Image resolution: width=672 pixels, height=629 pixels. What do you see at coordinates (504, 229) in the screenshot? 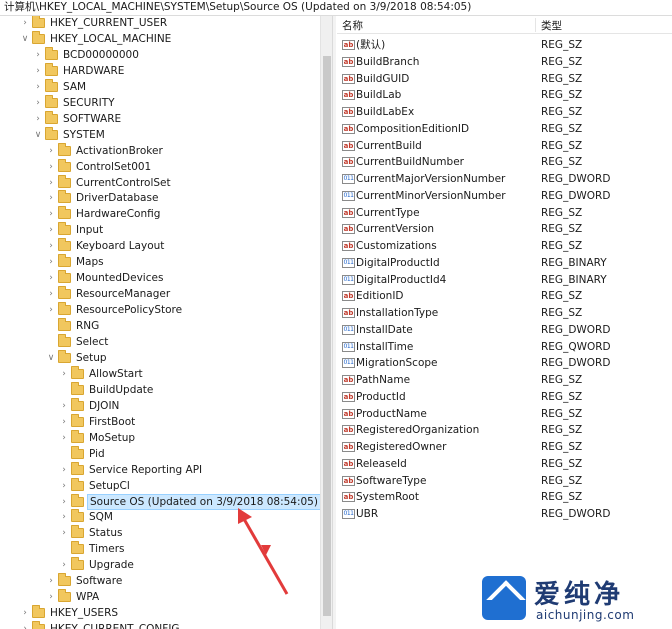
I see `value-row: ab CurrentVersion REG_SZ` at bounding box center [504, 229].